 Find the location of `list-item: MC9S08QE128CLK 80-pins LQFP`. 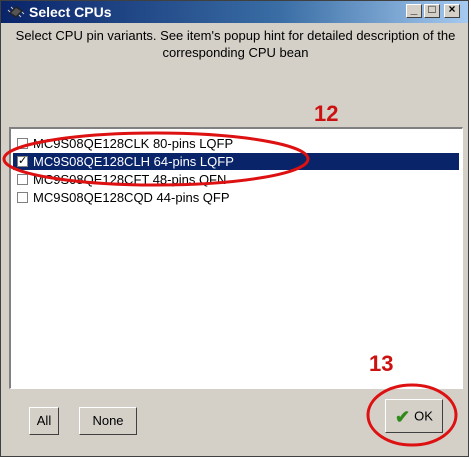

list-item: MC9S08QE128CLK 80-pins LQFP is located at coordinates (236, 143).